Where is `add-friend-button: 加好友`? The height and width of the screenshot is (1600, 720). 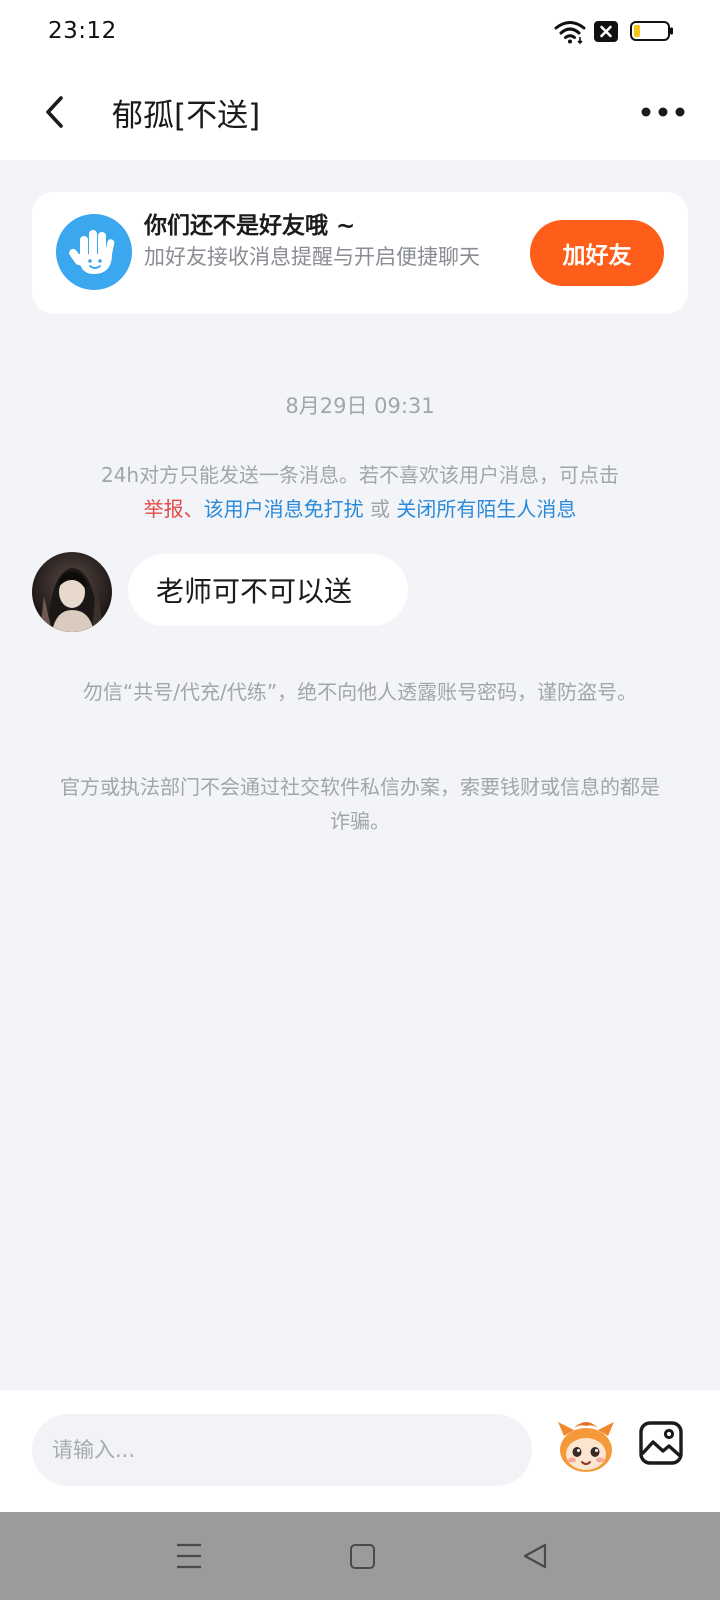 add-friend-button: 加好友 is located at coordinates (597, 253).